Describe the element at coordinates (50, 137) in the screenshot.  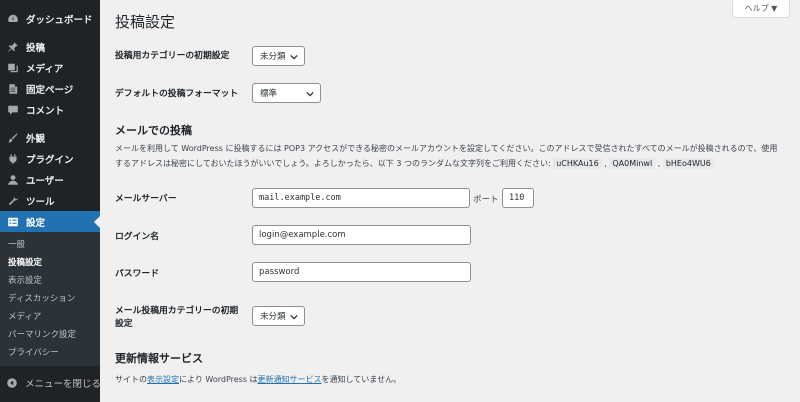
I see `sidebar-item-appearance: 外観` at that location.